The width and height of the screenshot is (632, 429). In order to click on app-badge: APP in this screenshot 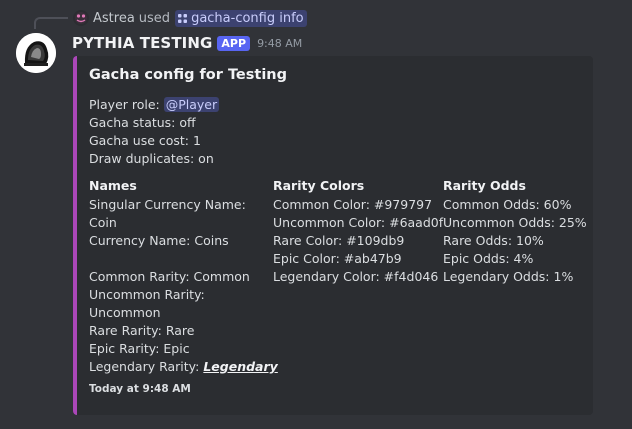, I will do `click(234, 43)`.